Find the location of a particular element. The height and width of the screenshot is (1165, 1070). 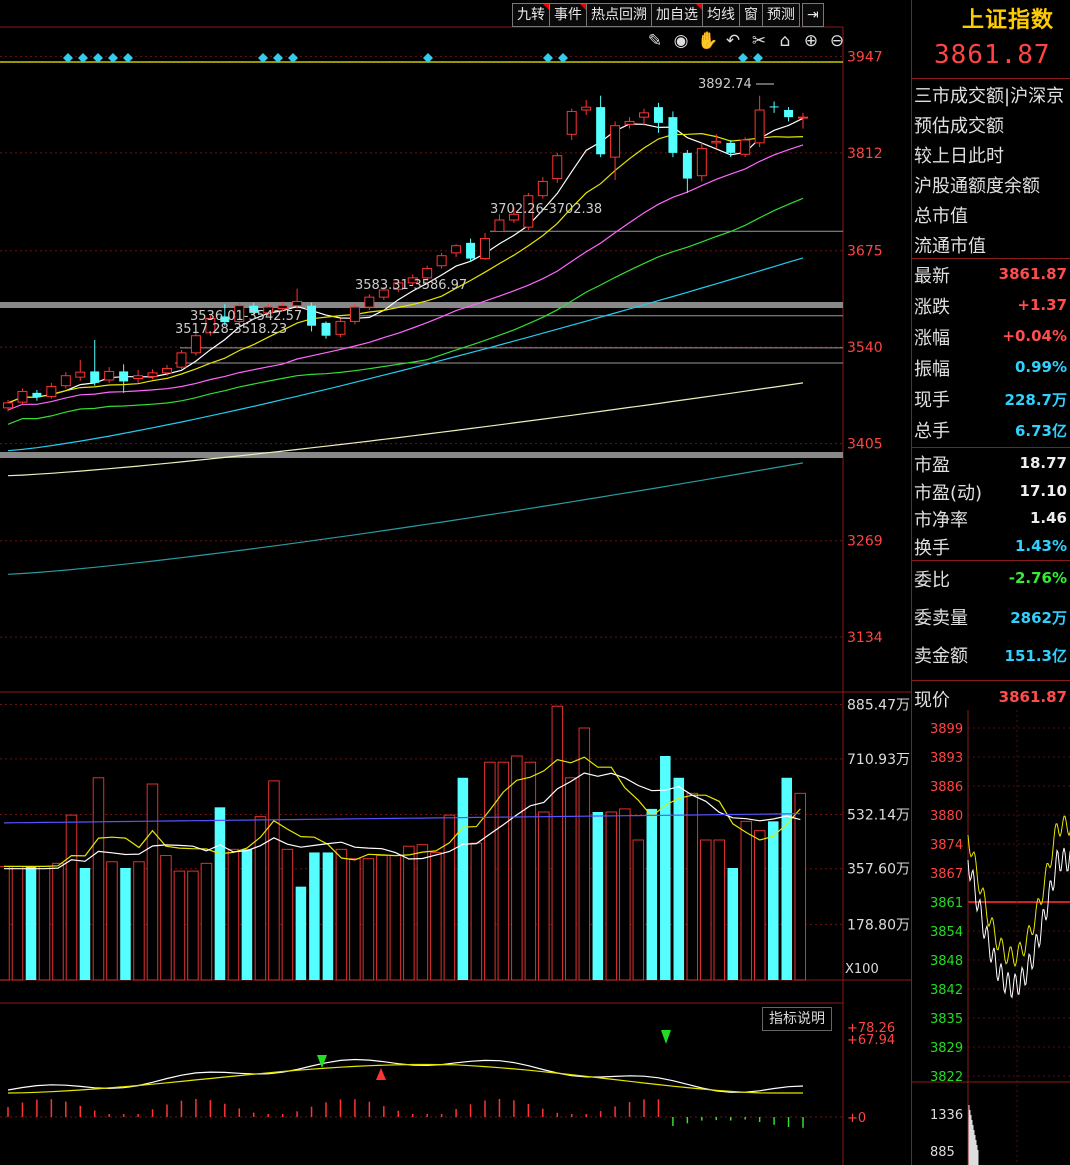

panel-value: +0.04% is located at coordinates (1034, 336).